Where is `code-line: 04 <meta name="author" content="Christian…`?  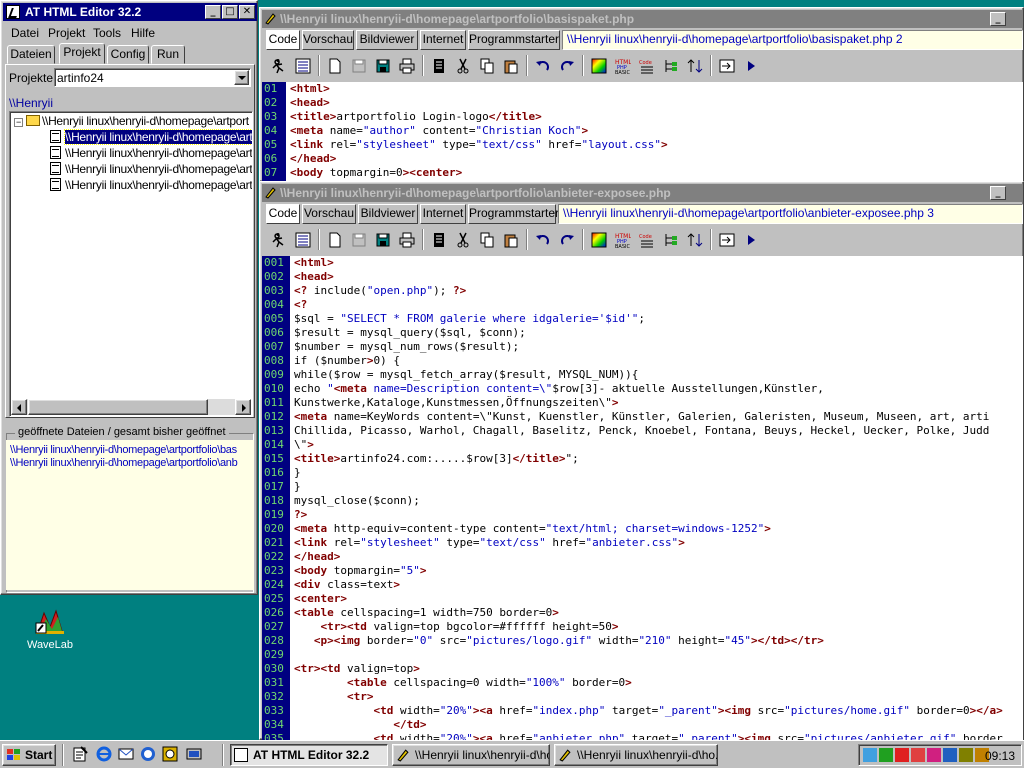 code-line: 04 <meta name="author" content="Christian… is located at coordinates (642, 131).